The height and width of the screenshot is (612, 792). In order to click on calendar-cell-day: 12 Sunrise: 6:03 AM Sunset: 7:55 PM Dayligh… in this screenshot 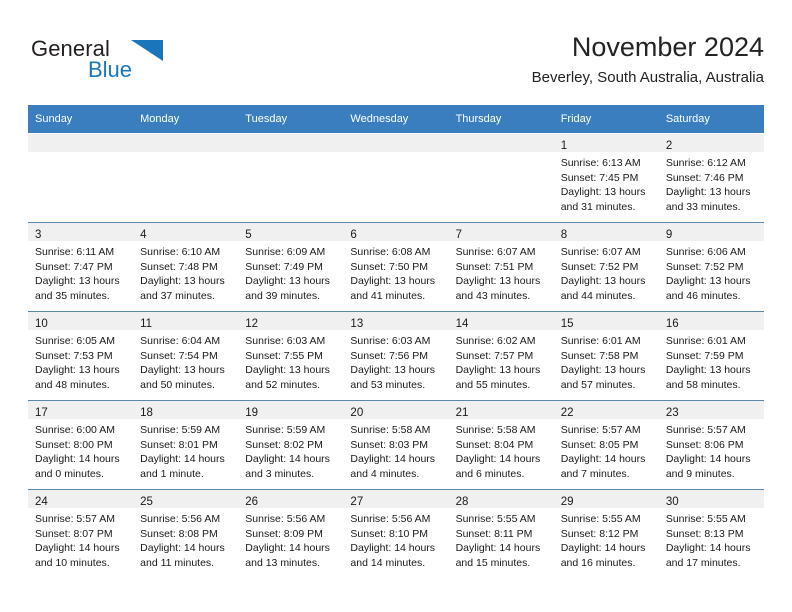, I will do `click(291, 356)`.